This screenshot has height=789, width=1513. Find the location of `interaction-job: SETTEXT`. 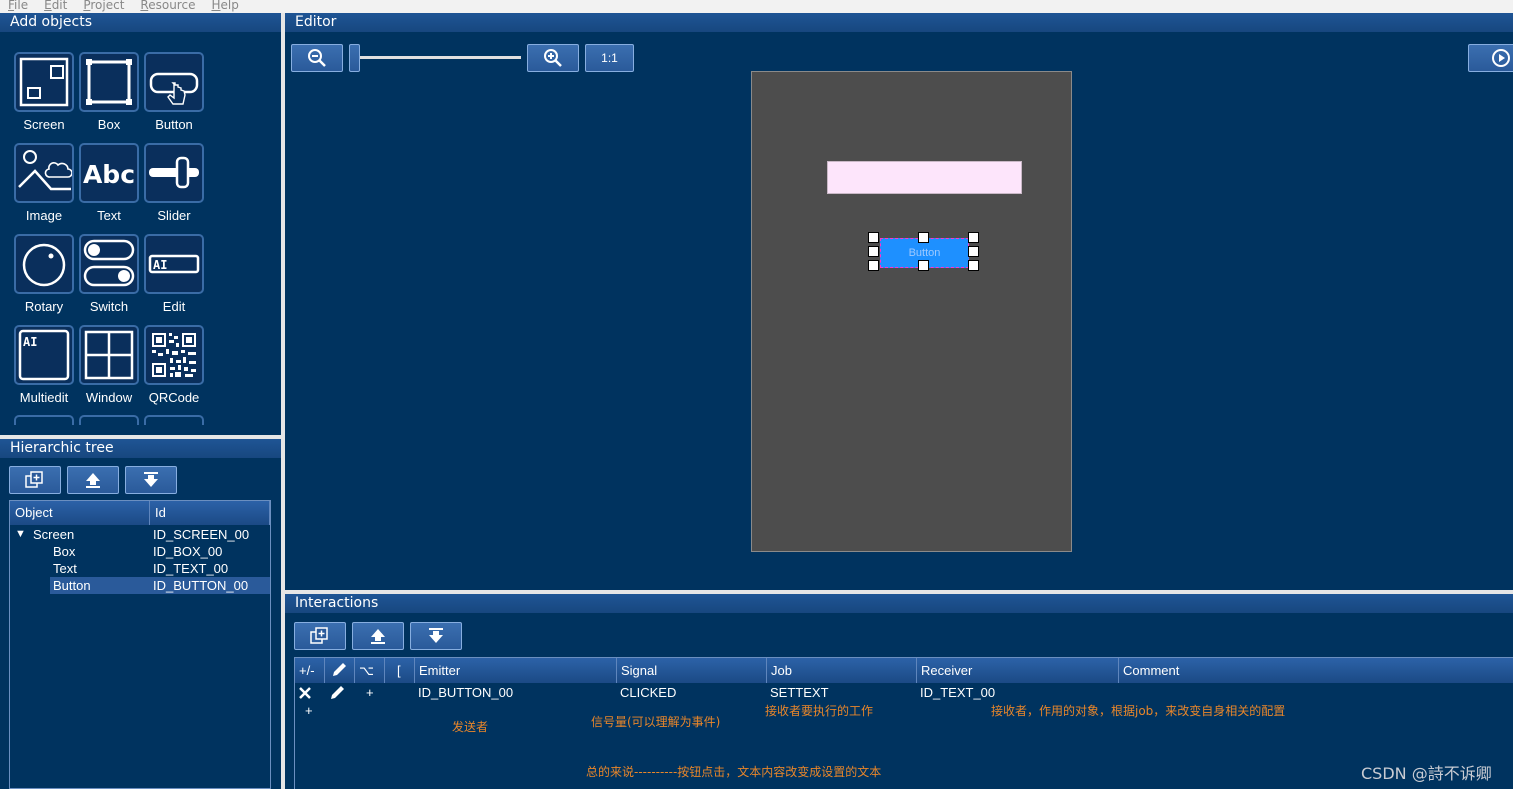

interaction-job: SETTEXT is located at coordinates (799, 692).